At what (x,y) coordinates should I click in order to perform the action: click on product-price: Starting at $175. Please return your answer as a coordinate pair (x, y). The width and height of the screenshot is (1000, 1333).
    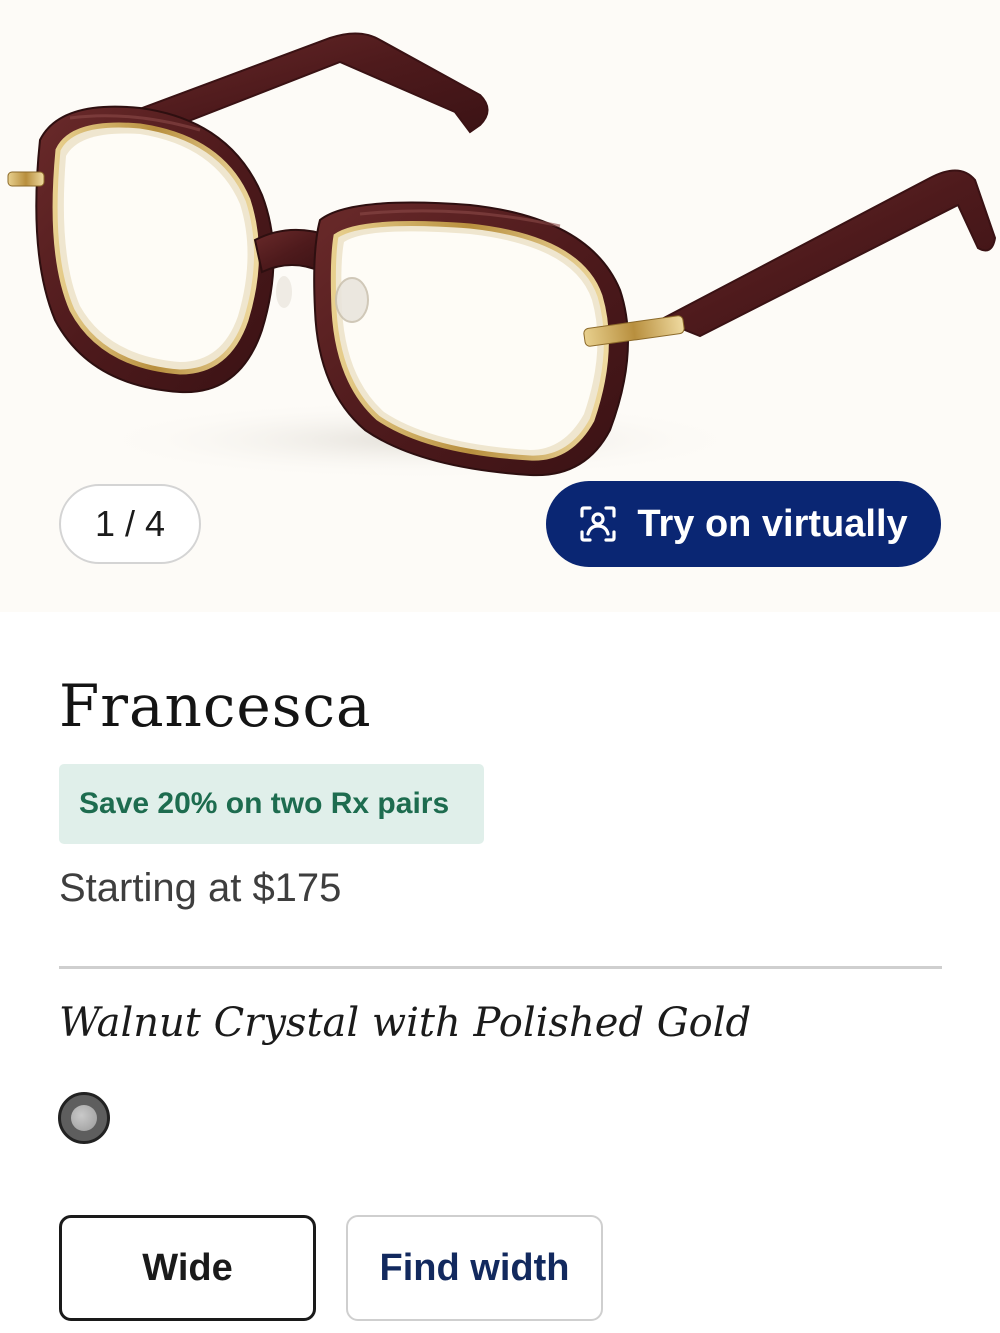
    Looking at the image, I should click on (200, 888).